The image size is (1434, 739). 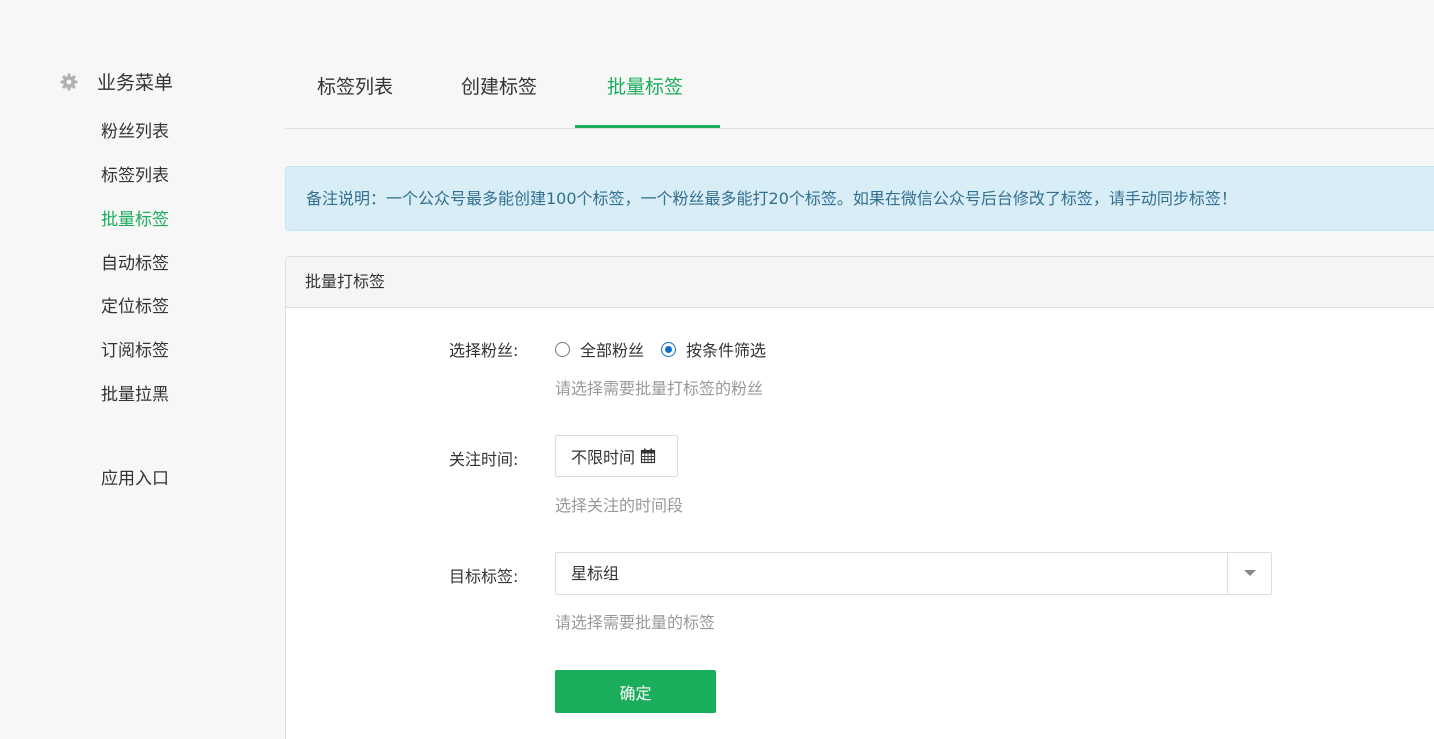 I want to click on panel-heading: 批量打标签, so click(x=860, y=282).